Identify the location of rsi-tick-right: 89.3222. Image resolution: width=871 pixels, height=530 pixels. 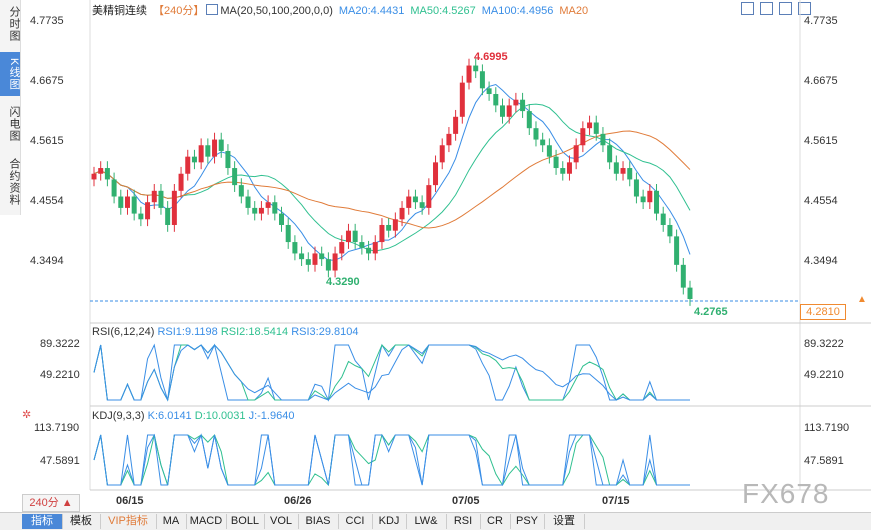
(824, 344).